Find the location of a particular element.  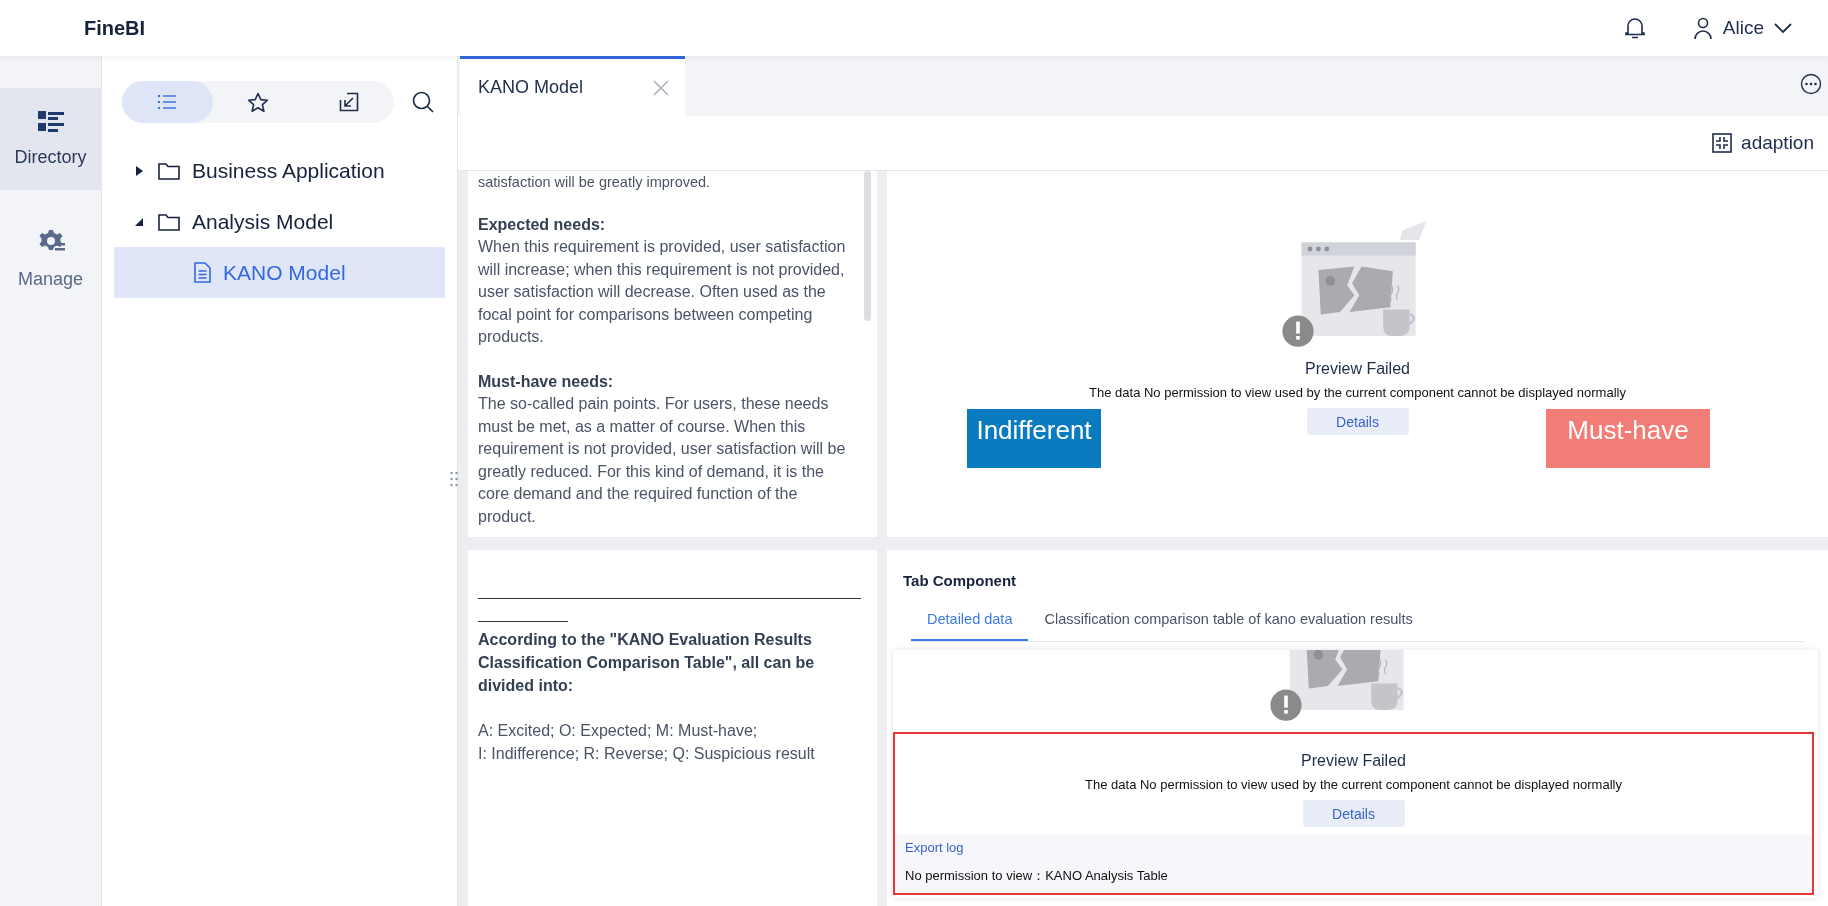

paragraph: satisfaction will be greatly improved. is located at coordinates (594, 182).